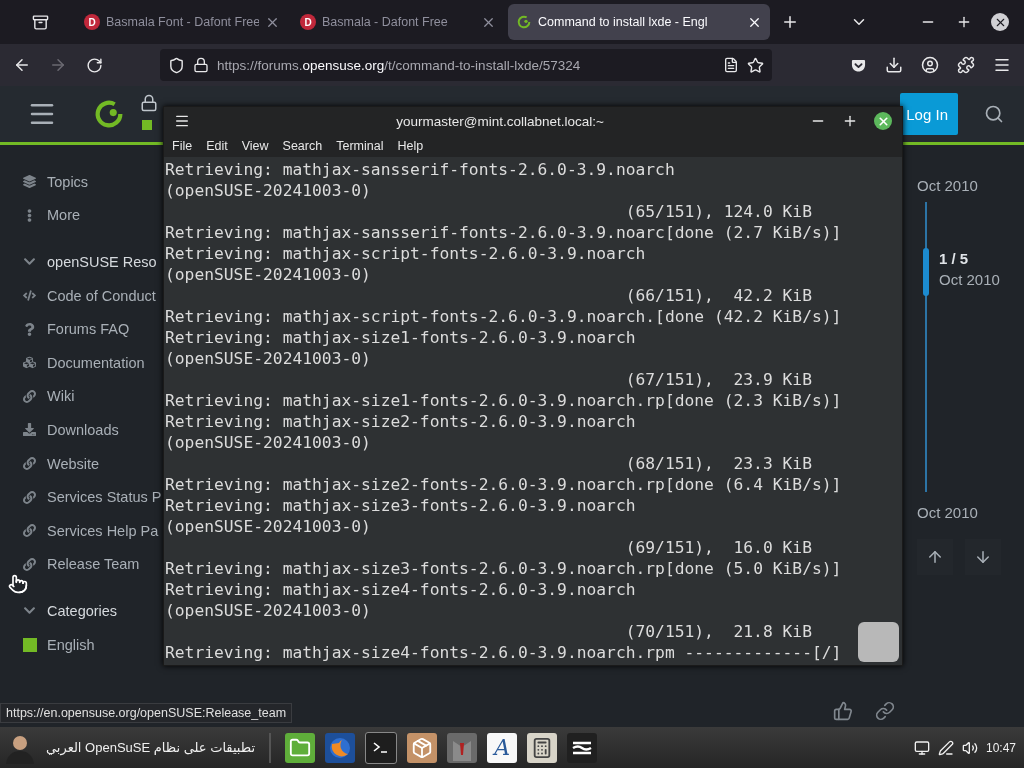  What do you see at coordinates (29, 430) in the screenshot?
I see `download-icon` at bounding box center [29, 430].